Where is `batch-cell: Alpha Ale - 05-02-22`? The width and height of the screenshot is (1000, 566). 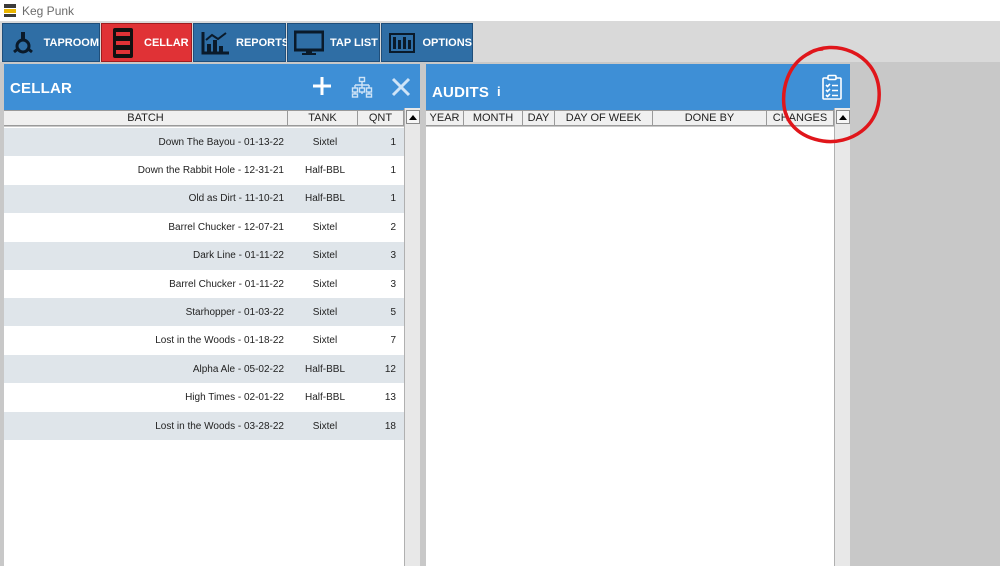
batch-cell: Alpha Ale - 05-02-22 is located at coordinates (238, 369).